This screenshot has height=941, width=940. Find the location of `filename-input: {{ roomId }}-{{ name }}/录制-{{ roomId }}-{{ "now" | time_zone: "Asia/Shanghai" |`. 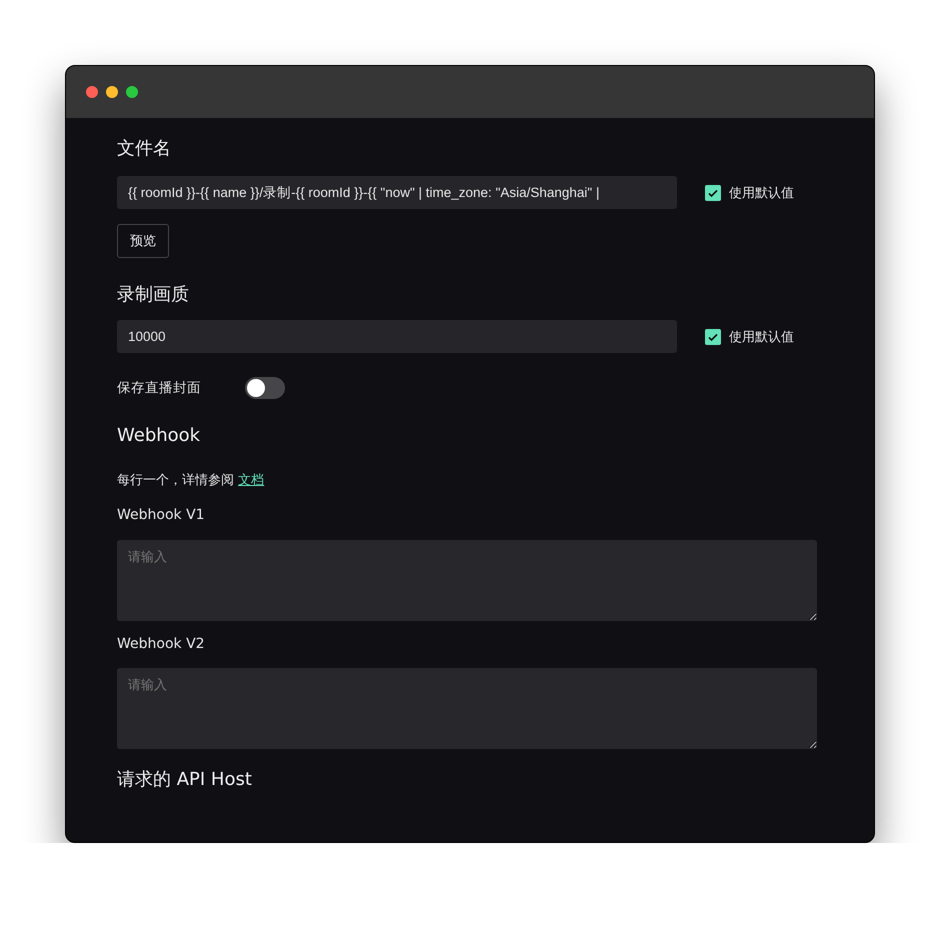

filename-input: {{ roomId }}-{{ name }}/录制-{{ roomId }}-{{ "now" | time_zone: "Asia/Shanghai" | is located at coordinates (397, 192).